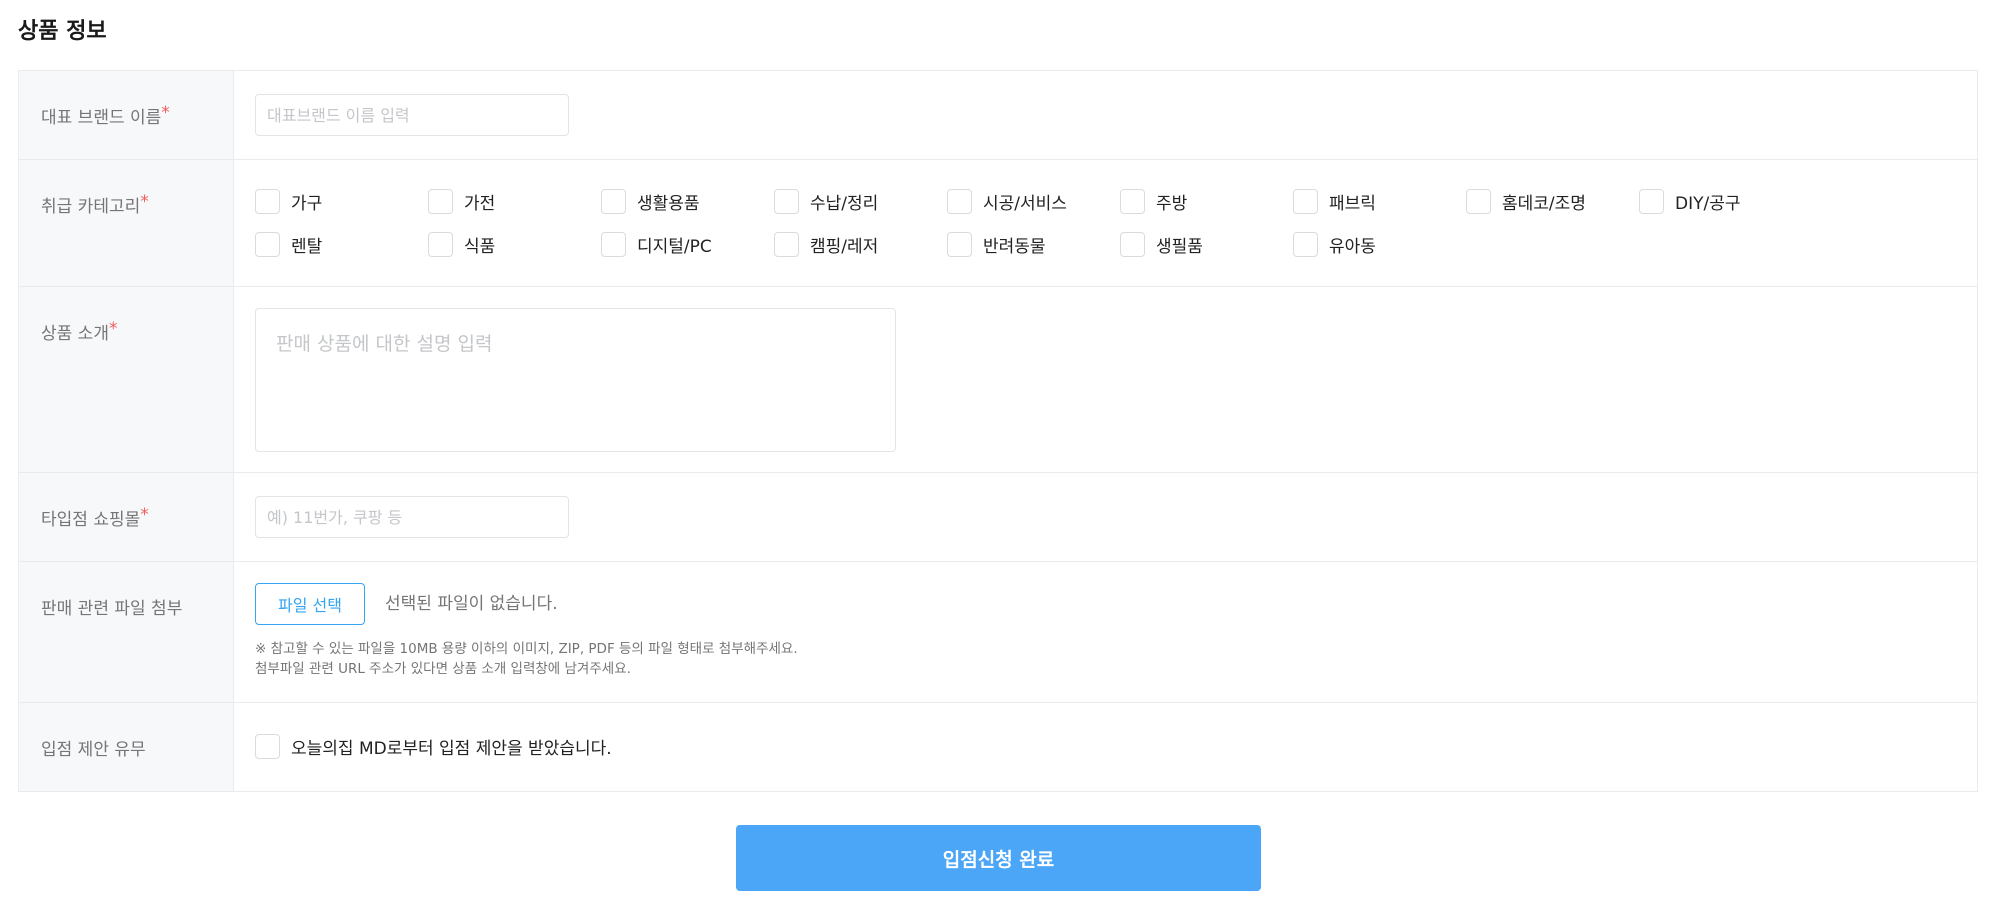 The height and width of the screenshot is (918, 2000). Describe the element at coordinates (112, 609) in the screenshot. I see `file-label-text: 판매 관련 파일 첨부` at that location.